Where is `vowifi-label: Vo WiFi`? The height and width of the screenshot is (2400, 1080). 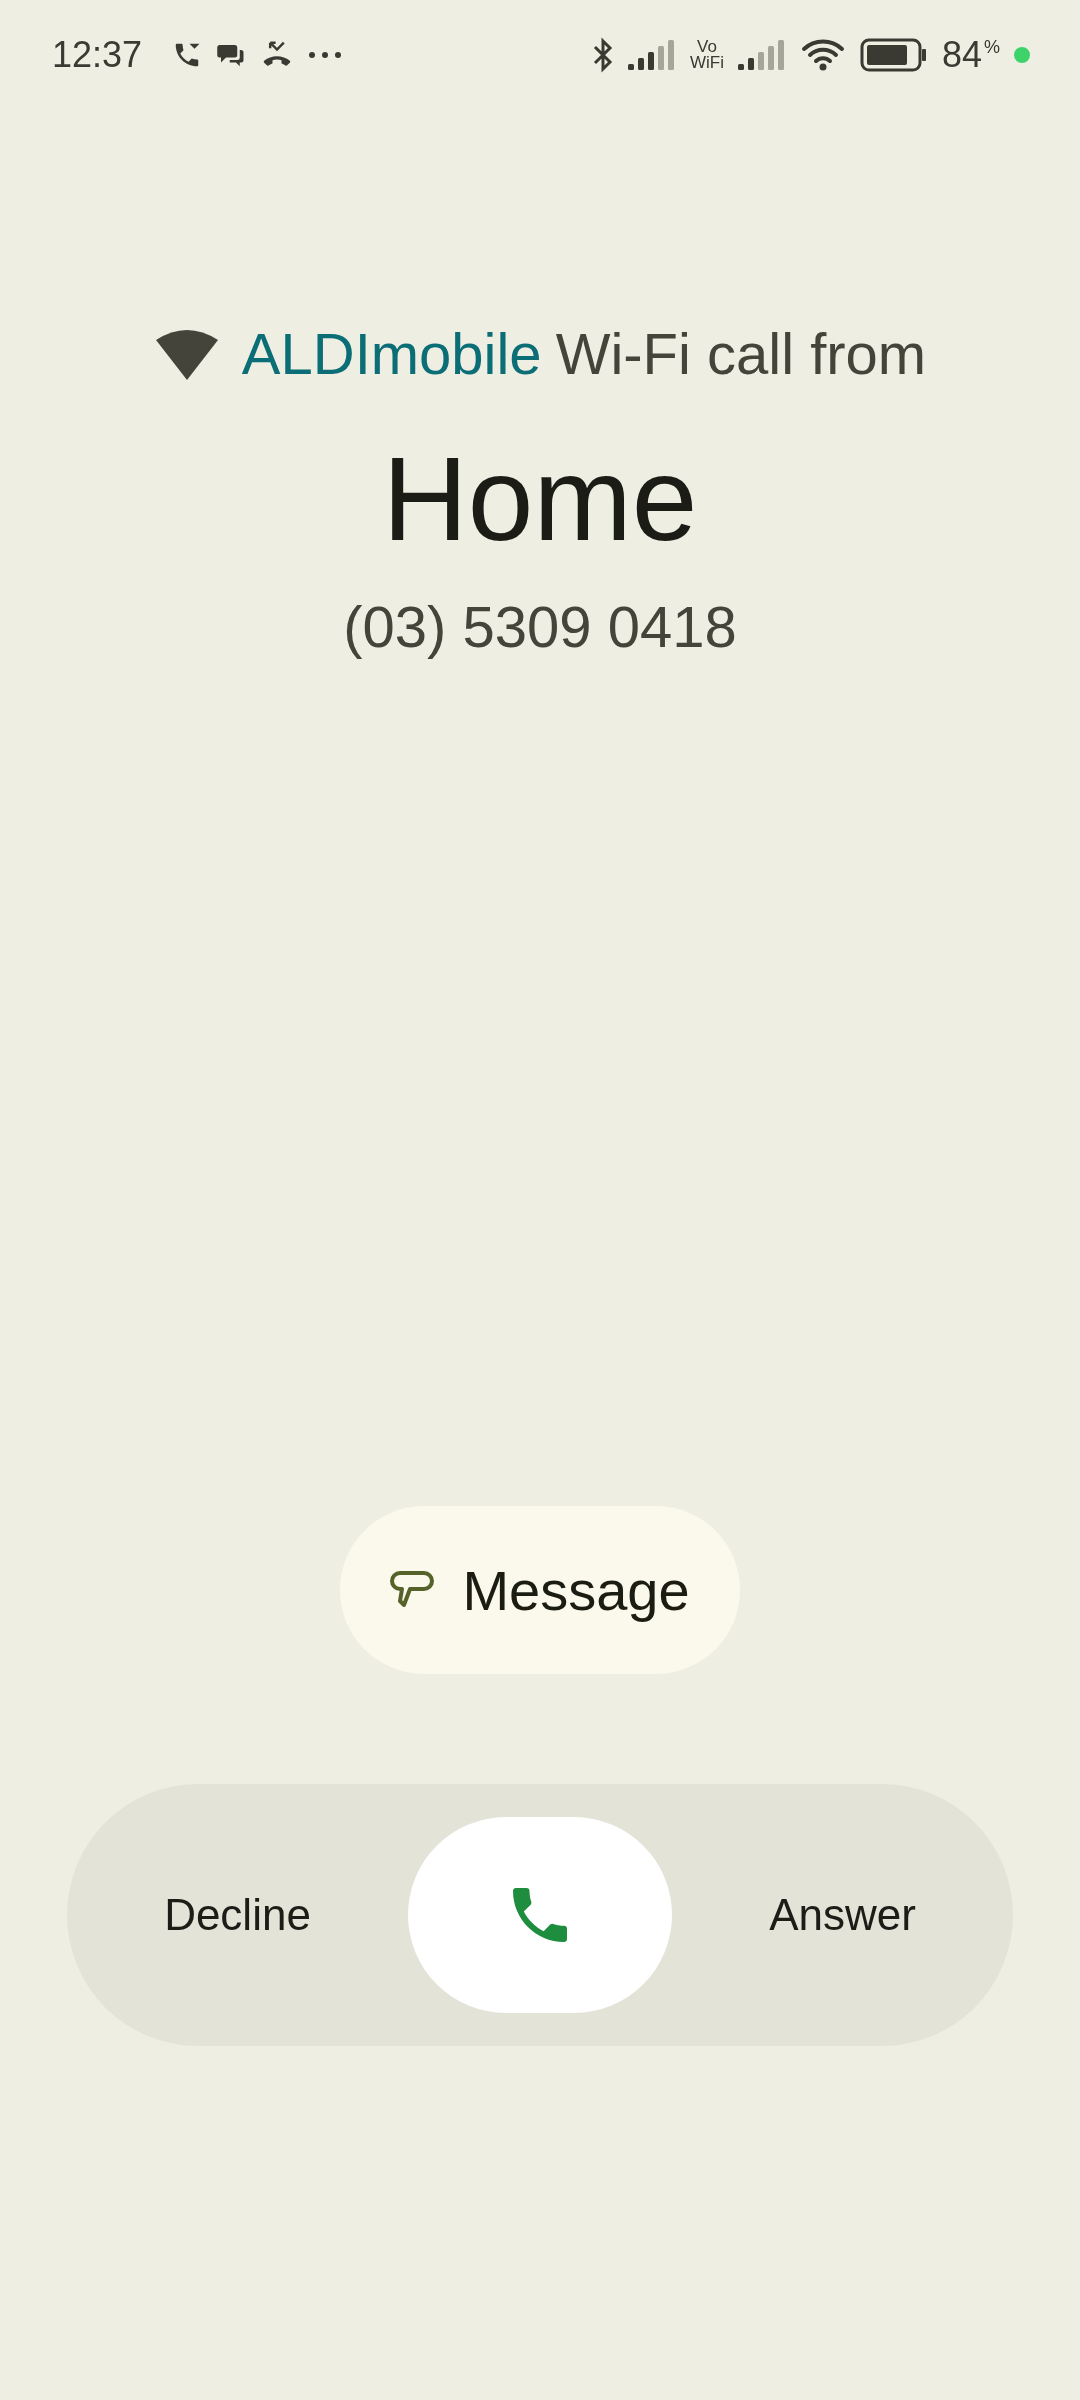
vowifi-label: Vo WiFi is located at coordinates (706, 55).